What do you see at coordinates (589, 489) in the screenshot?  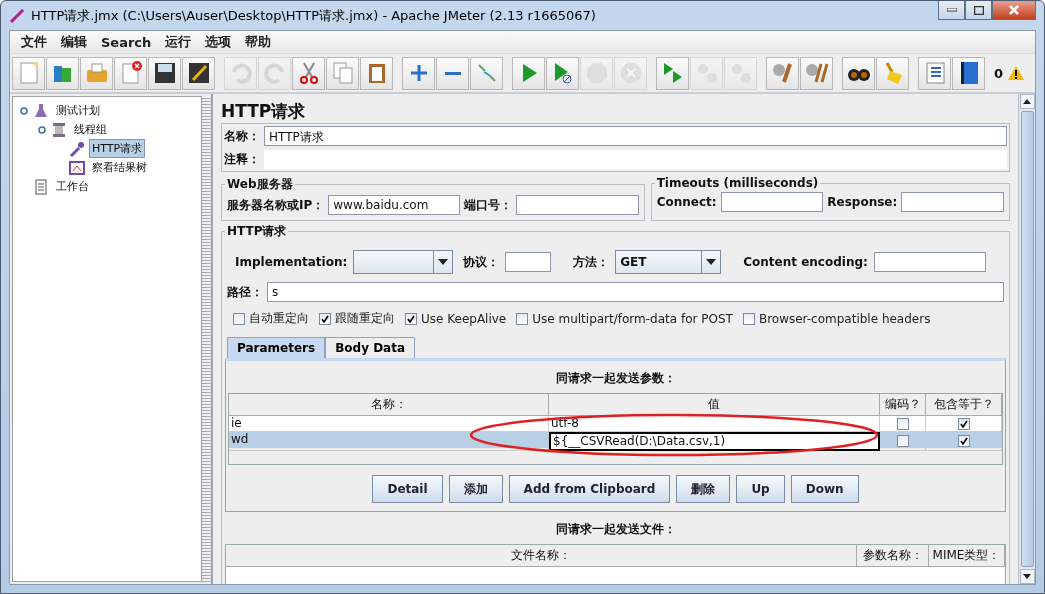 I see `action-button: Add from Clipboard` at bounding box center [589, 489].